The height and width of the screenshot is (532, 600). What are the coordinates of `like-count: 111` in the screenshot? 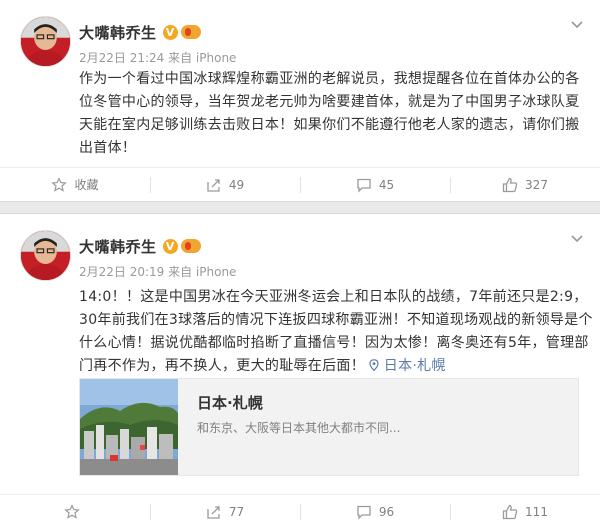 It's located at (536, 511).